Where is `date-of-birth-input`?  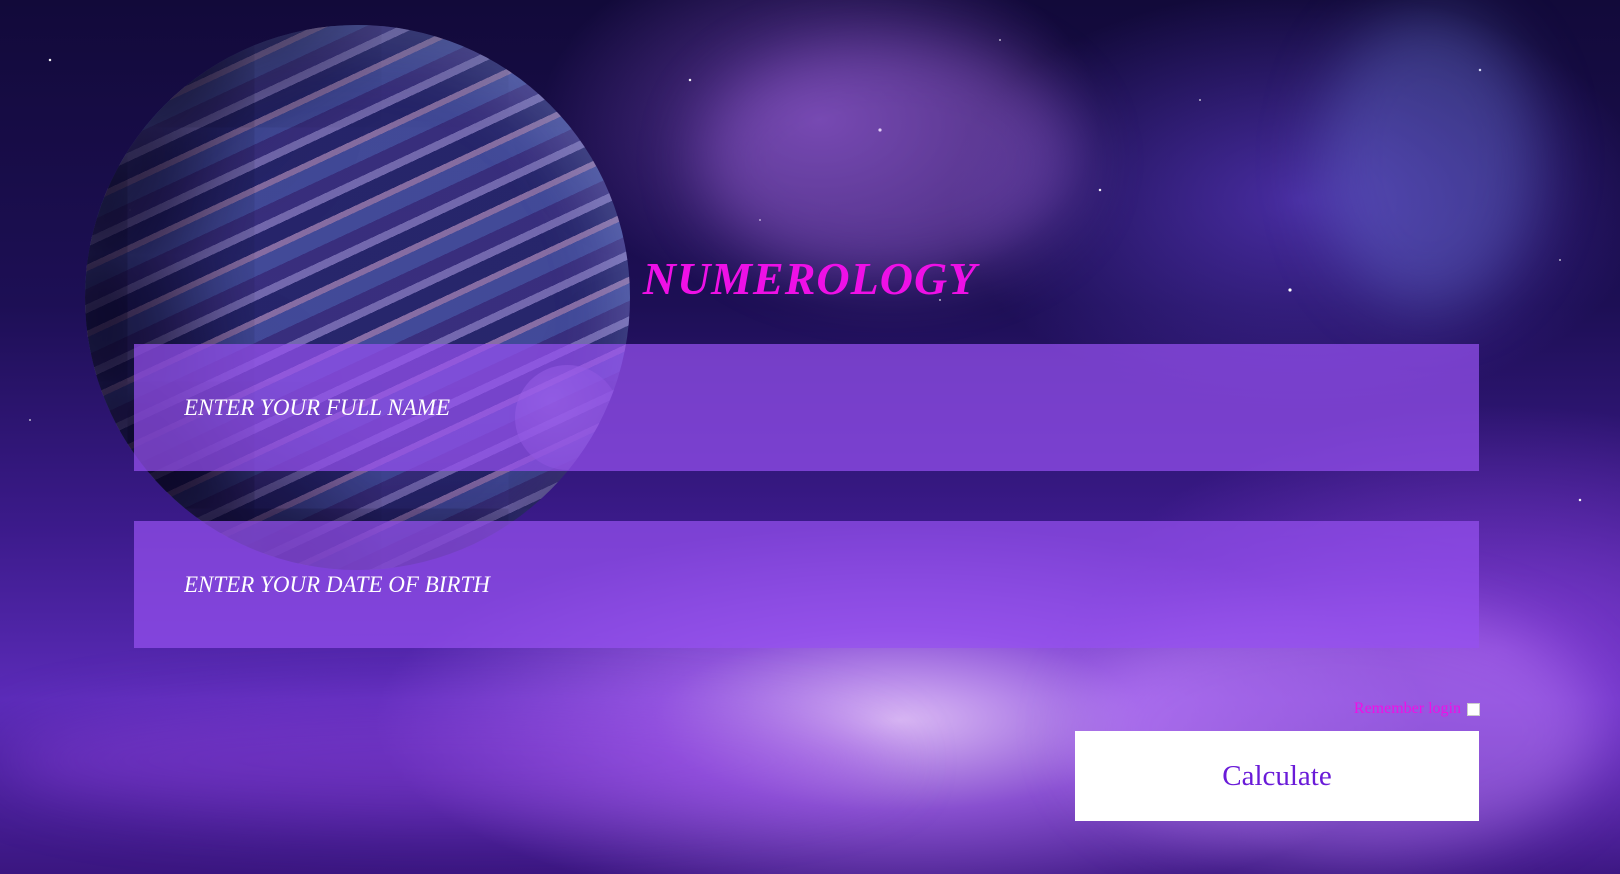
date-of-birth-input is located at coordinates (806, 584).